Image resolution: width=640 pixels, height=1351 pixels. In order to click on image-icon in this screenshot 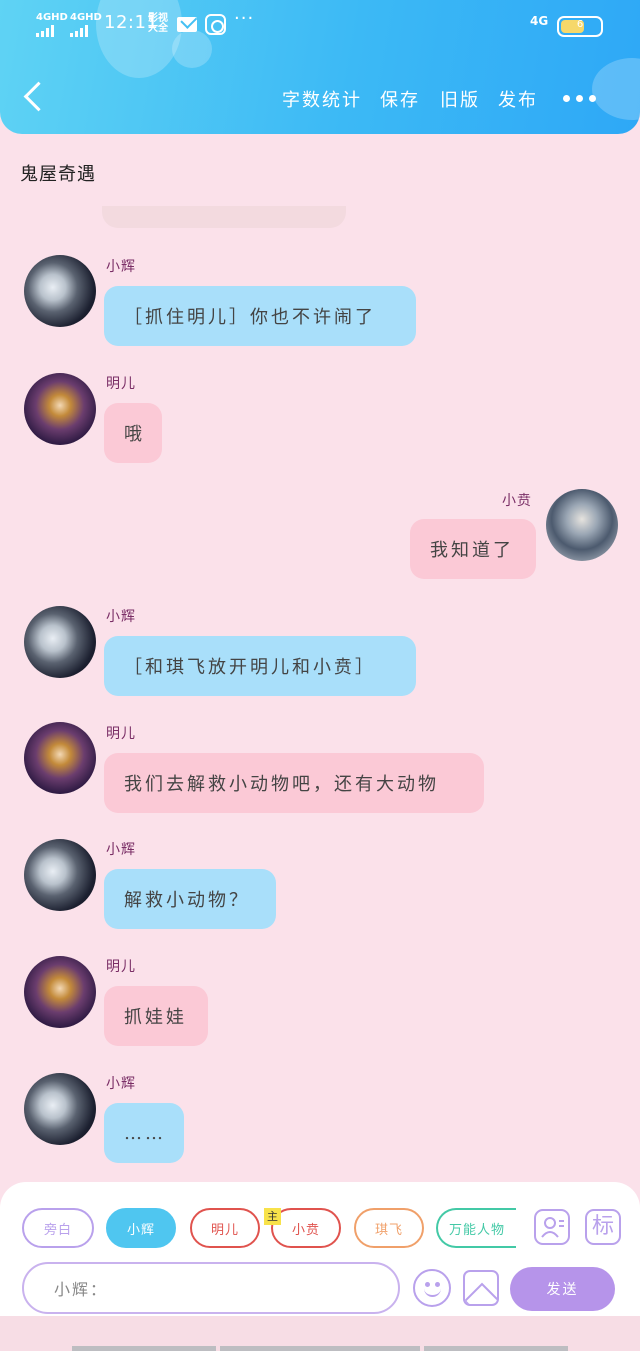, I will do `click(481, 1288)`.